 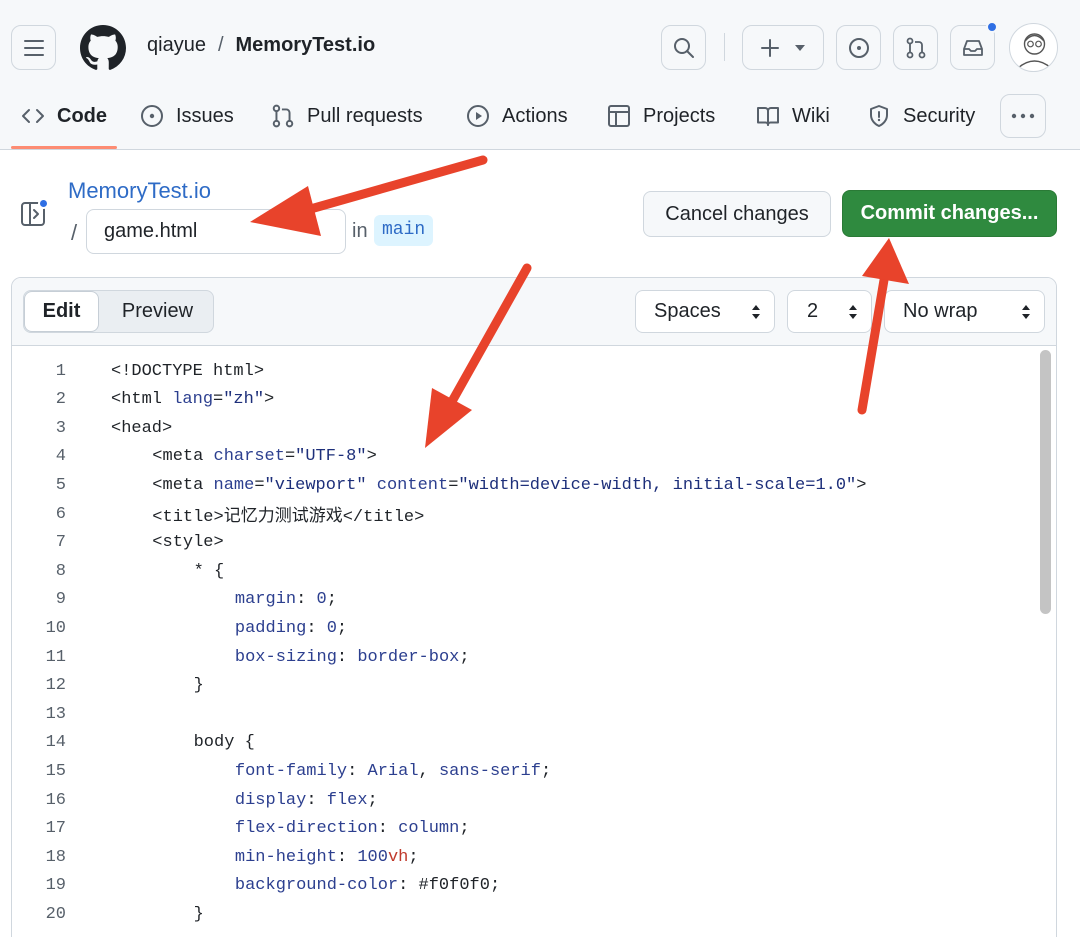 I want to click on github-logo-icon, so click(x=103, y=48).